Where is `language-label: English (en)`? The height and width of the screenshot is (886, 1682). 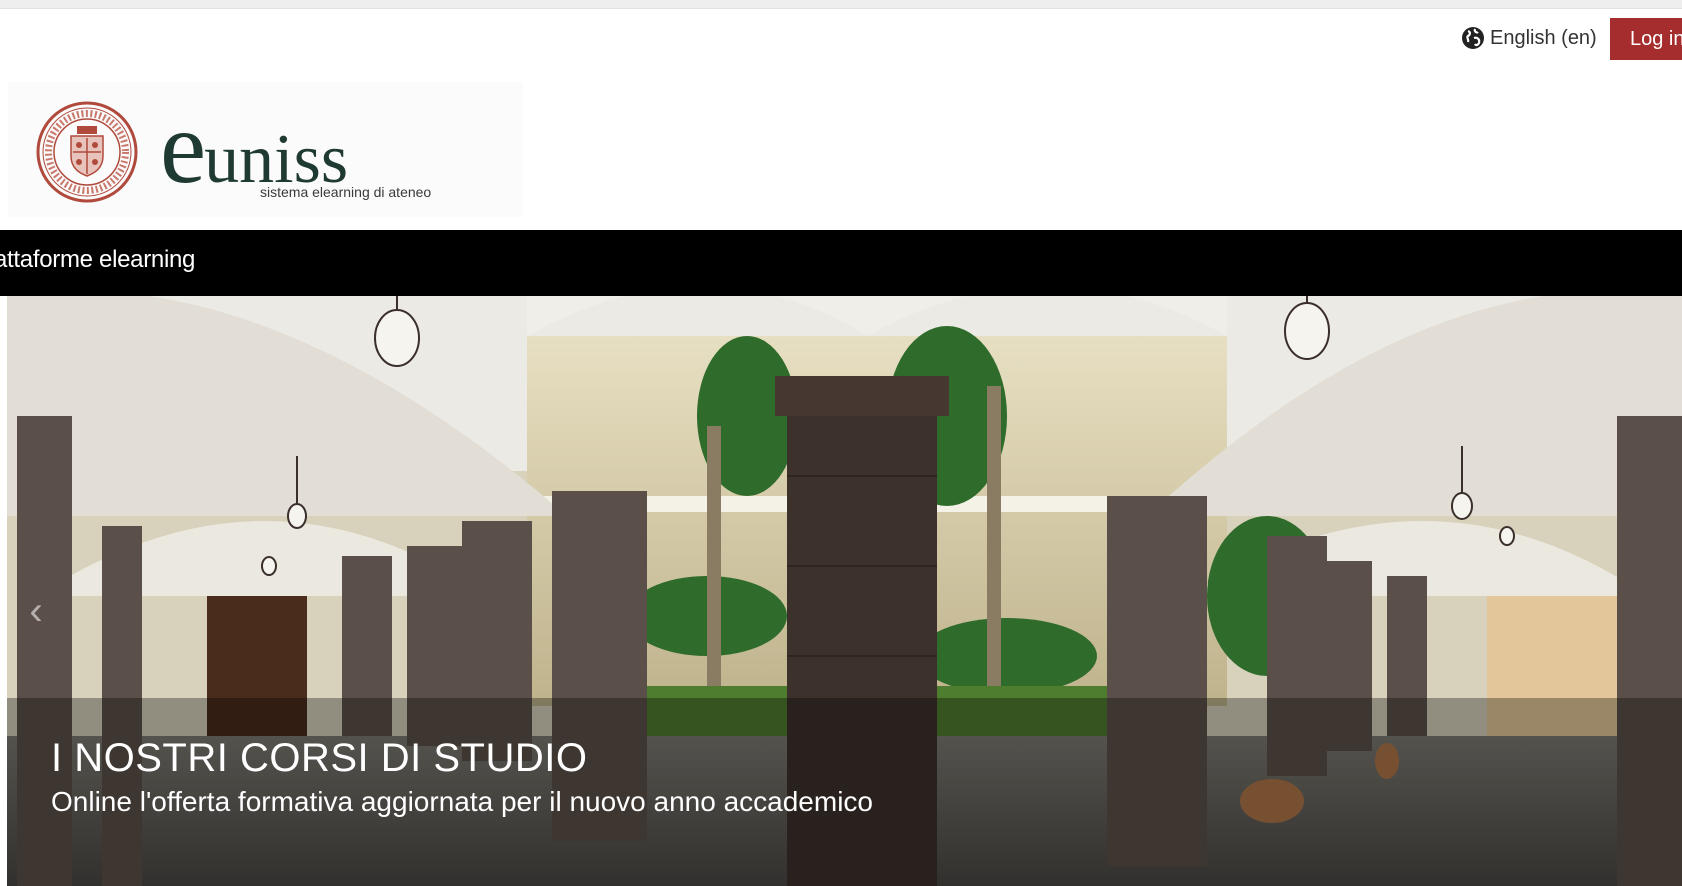 language-label: English (en) is located at coordinates (1543, 37).